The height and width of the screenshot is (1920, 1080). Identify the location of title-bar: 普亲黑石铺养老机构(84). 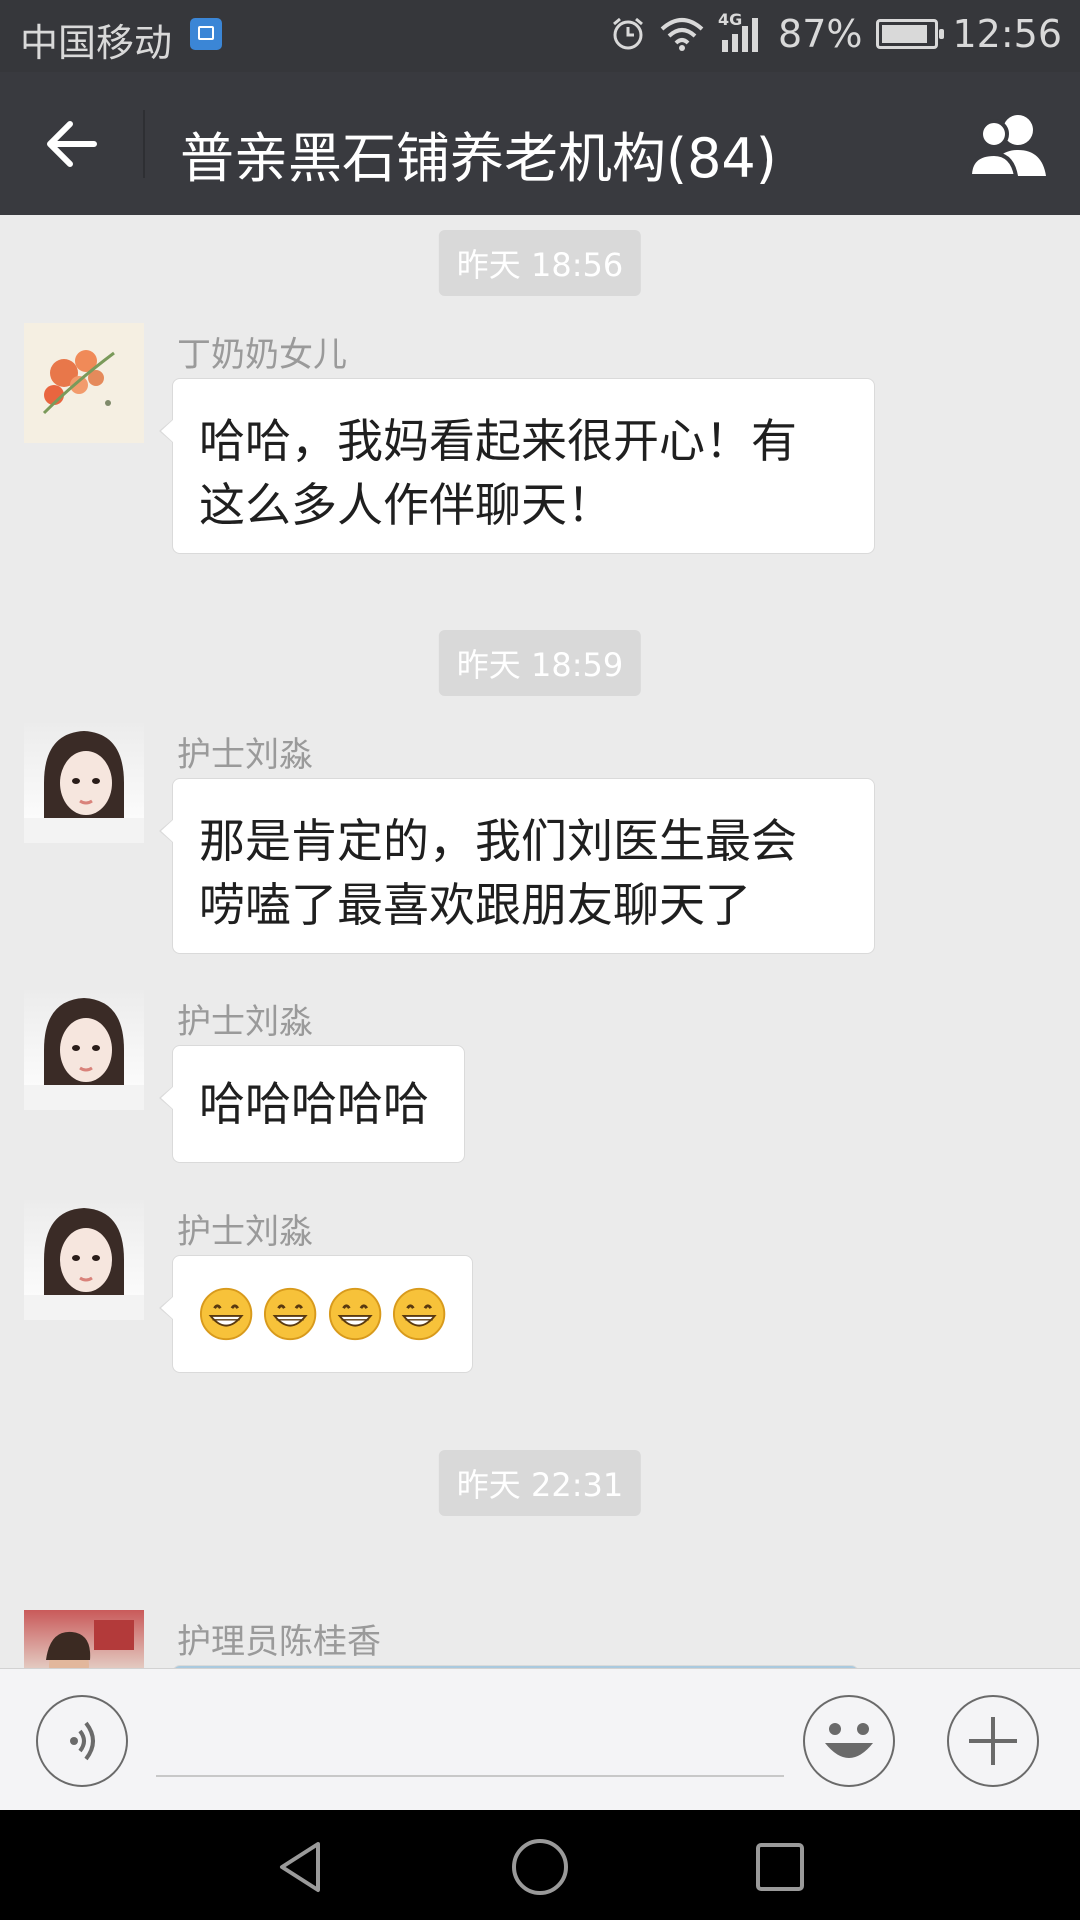
(540, 143).